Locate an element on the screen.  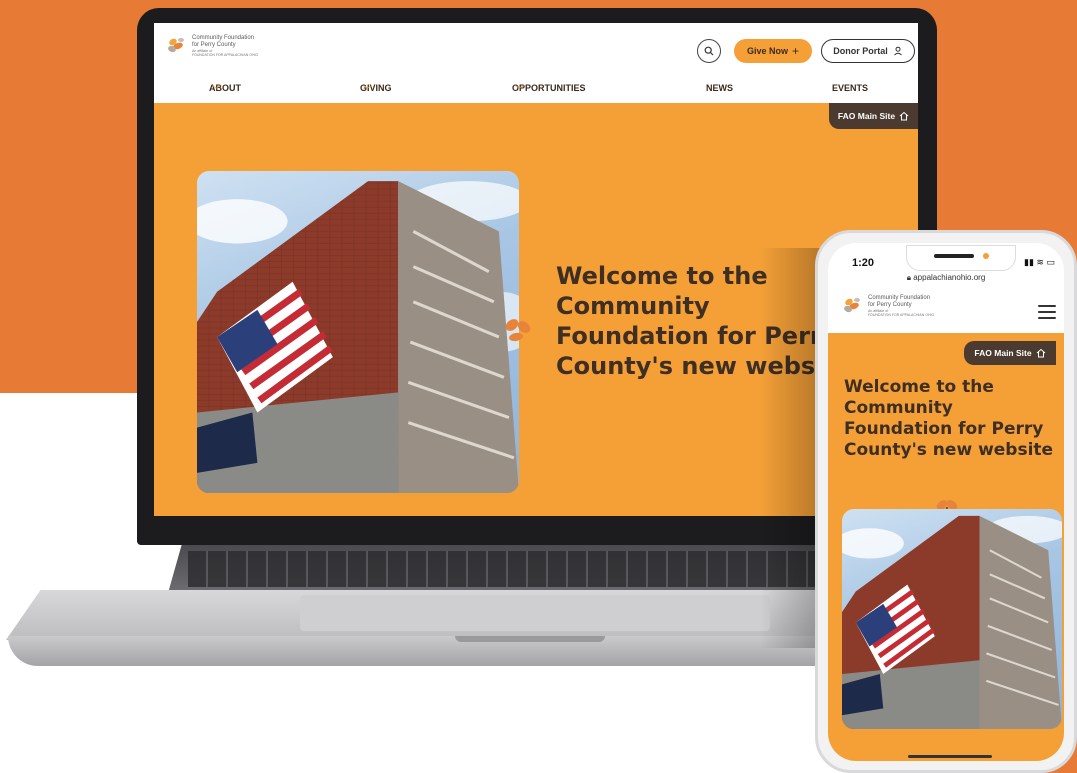
search-button is located at coordinates (709, 51).